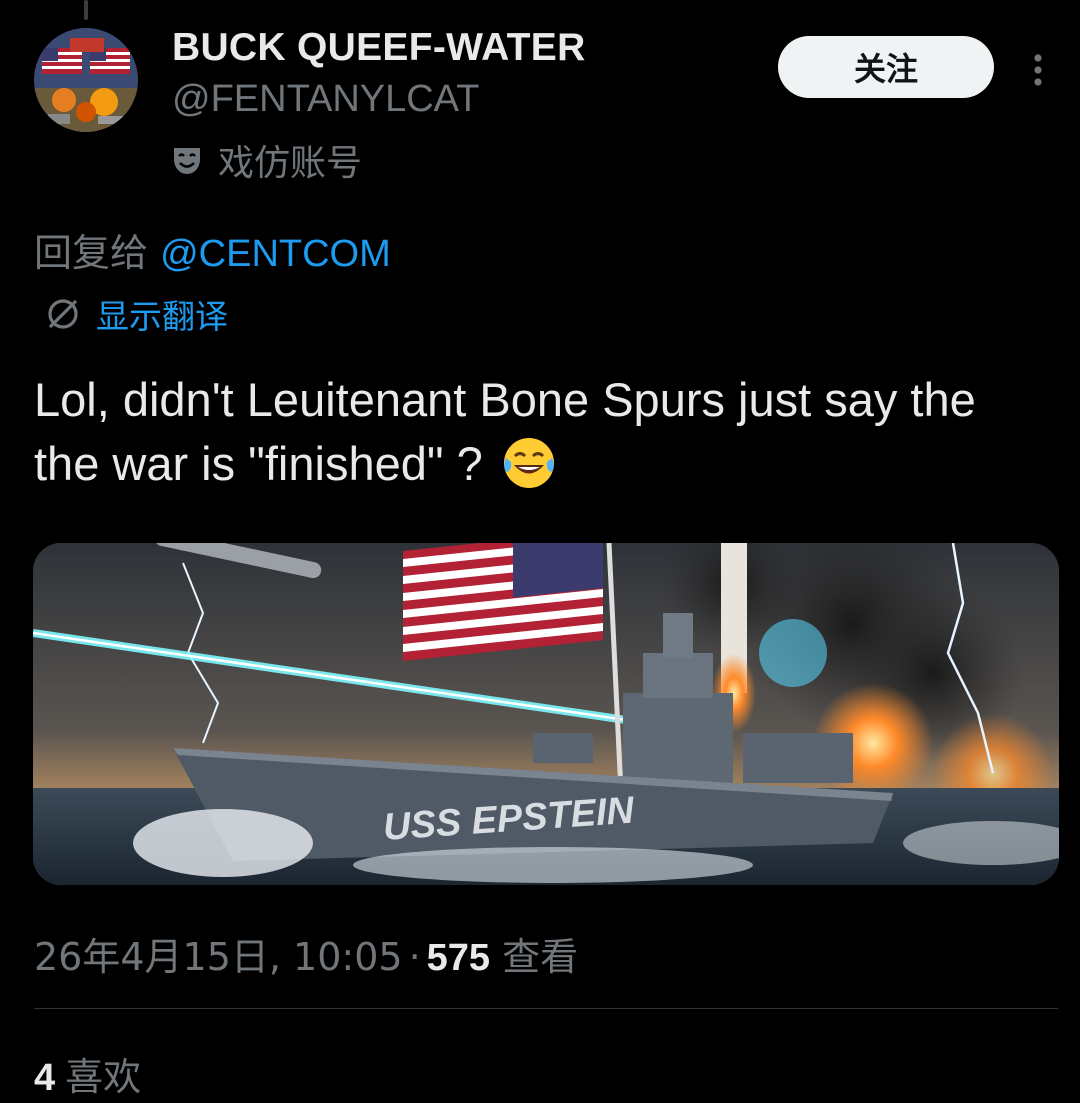  I want to click on tweet-timestamp: 26年4月15日, 10:05, so click(218, 957).